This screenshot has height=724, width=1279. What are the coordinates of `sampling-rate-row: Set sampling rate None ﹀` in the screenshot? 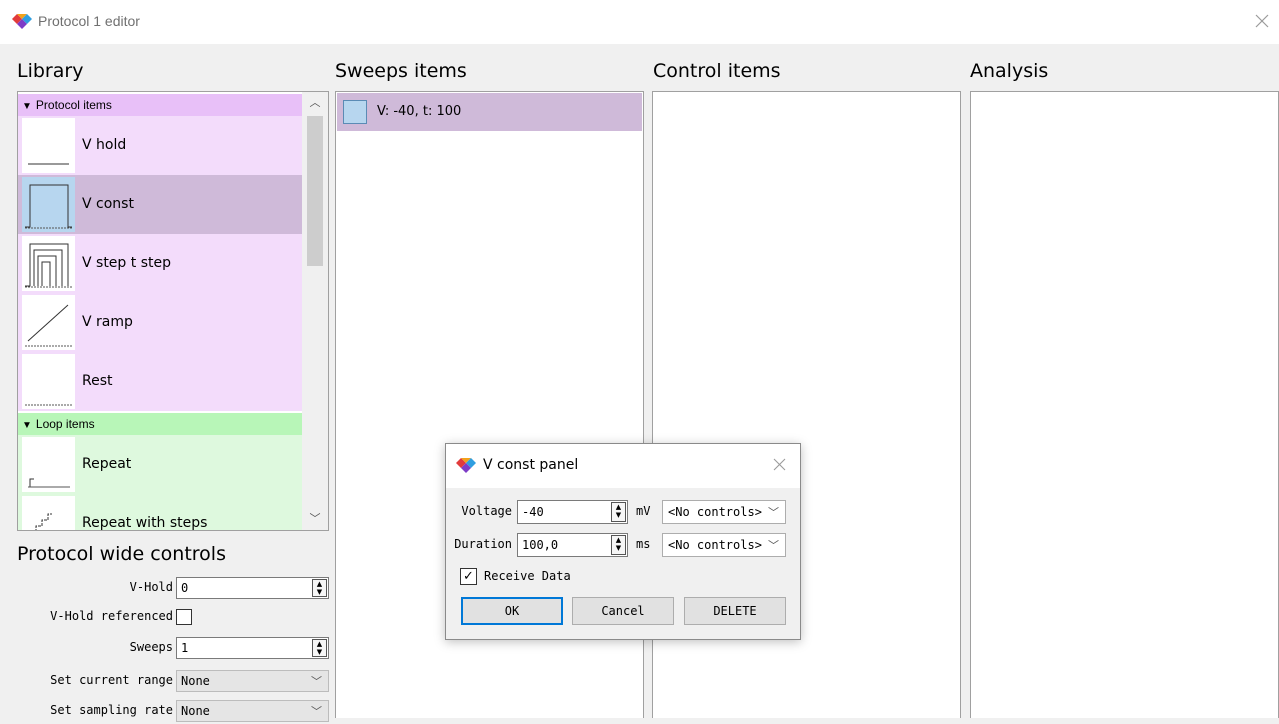 It's located at (173, 712).